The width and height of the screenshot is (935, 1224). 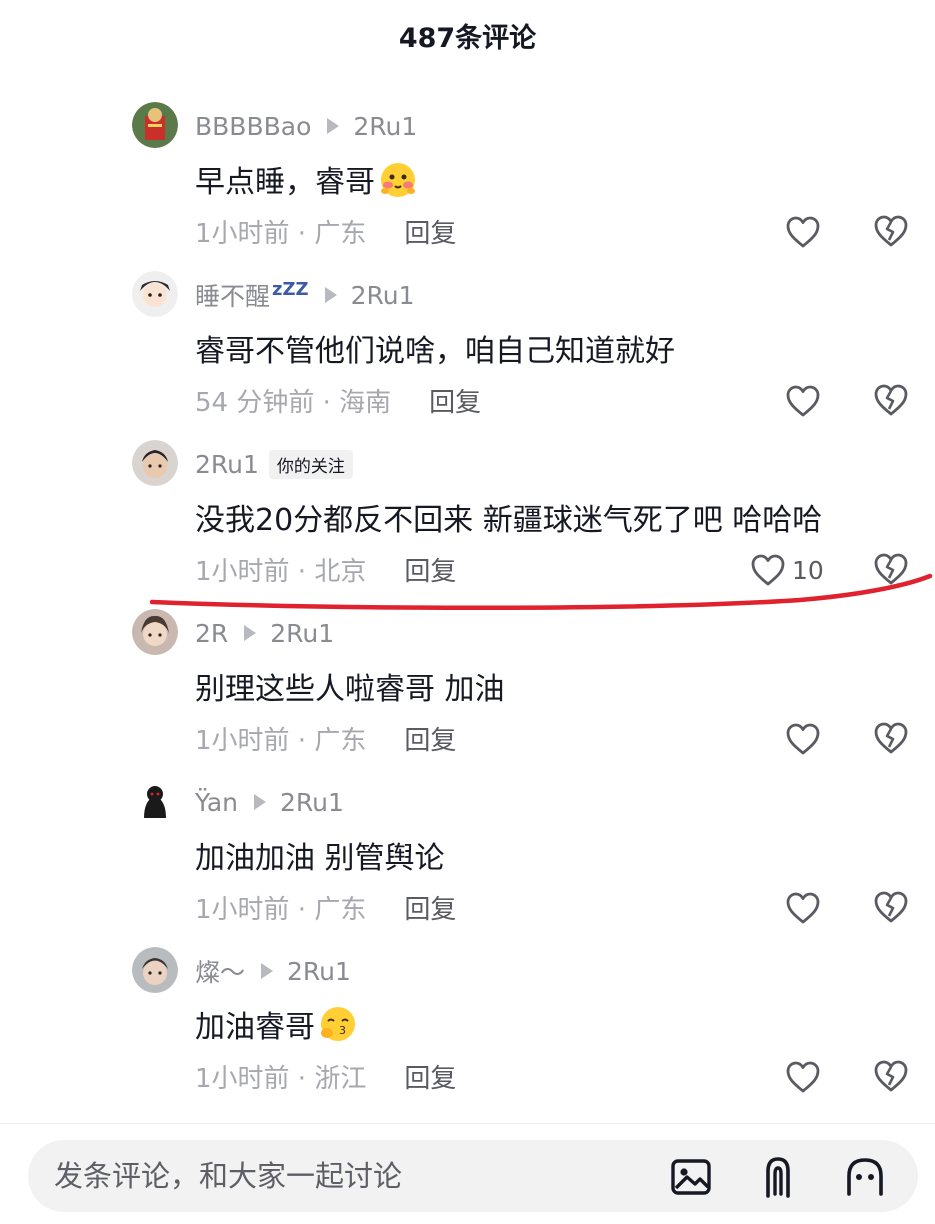 I want to click on comment-text: 睿哥不管他们说啥，咱自己知道就好, so click(x=435, y=351).